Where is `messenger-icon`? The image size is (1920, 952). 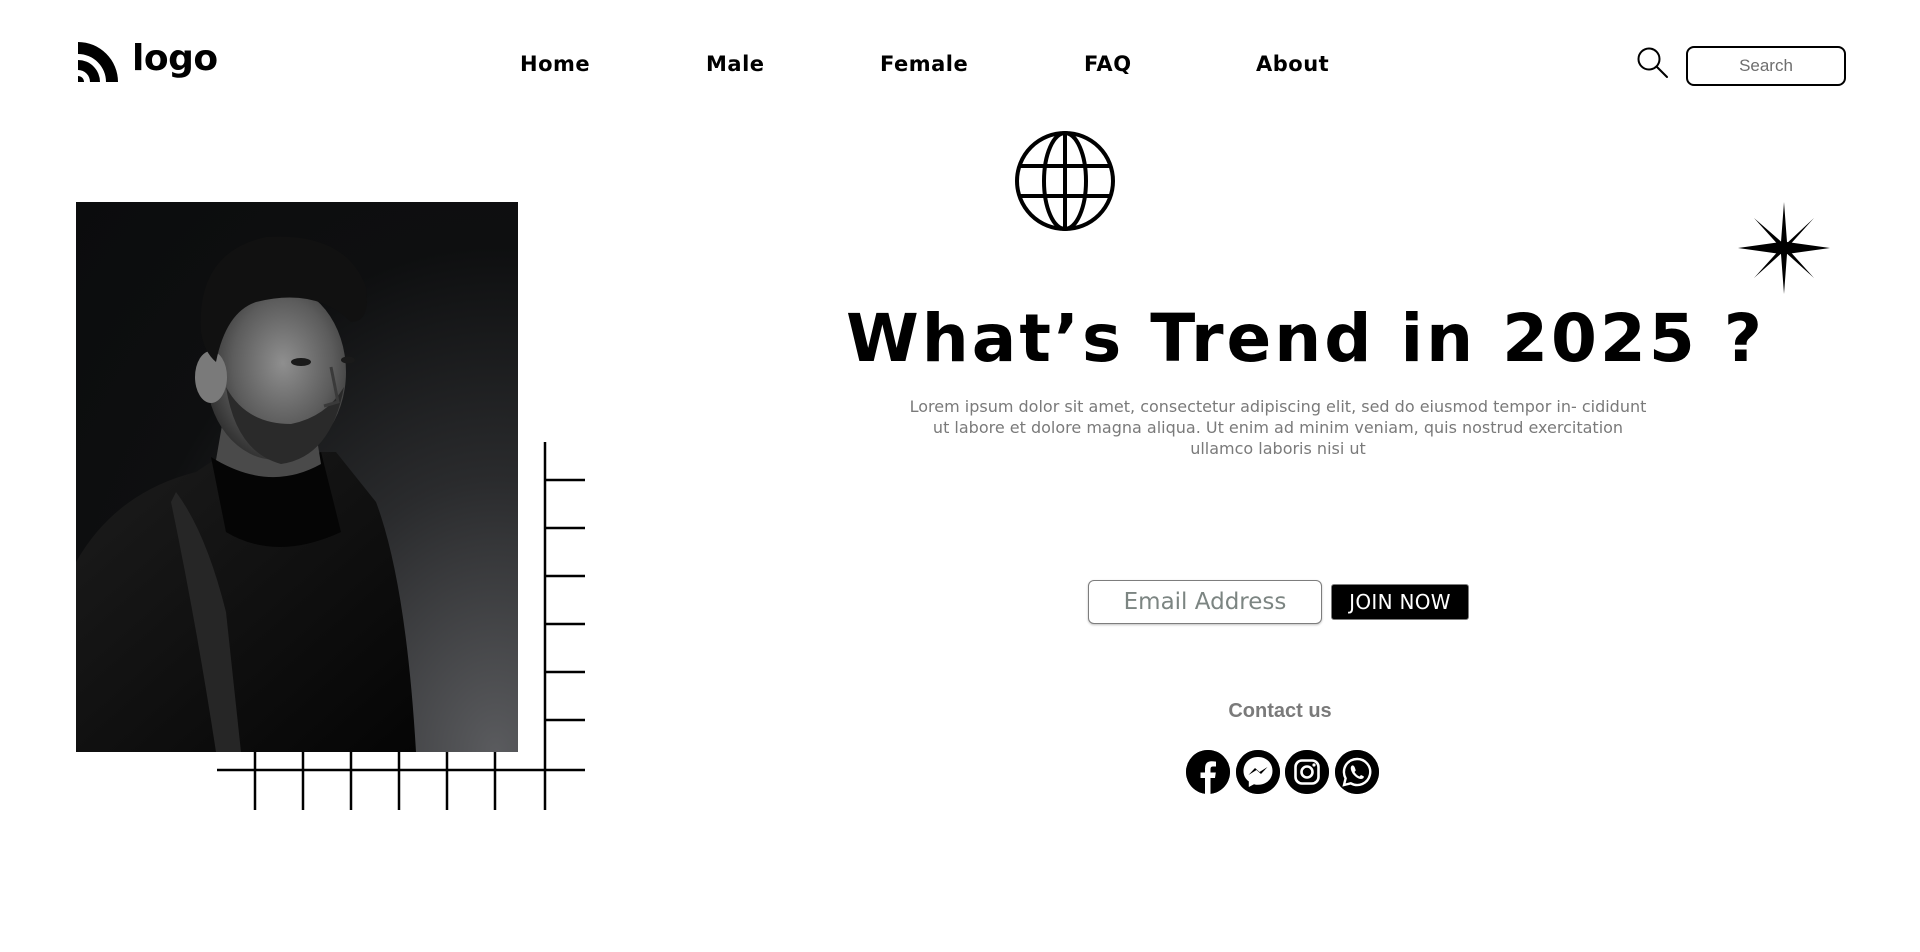 messenger-icon is located at coordinates (1258, 772).